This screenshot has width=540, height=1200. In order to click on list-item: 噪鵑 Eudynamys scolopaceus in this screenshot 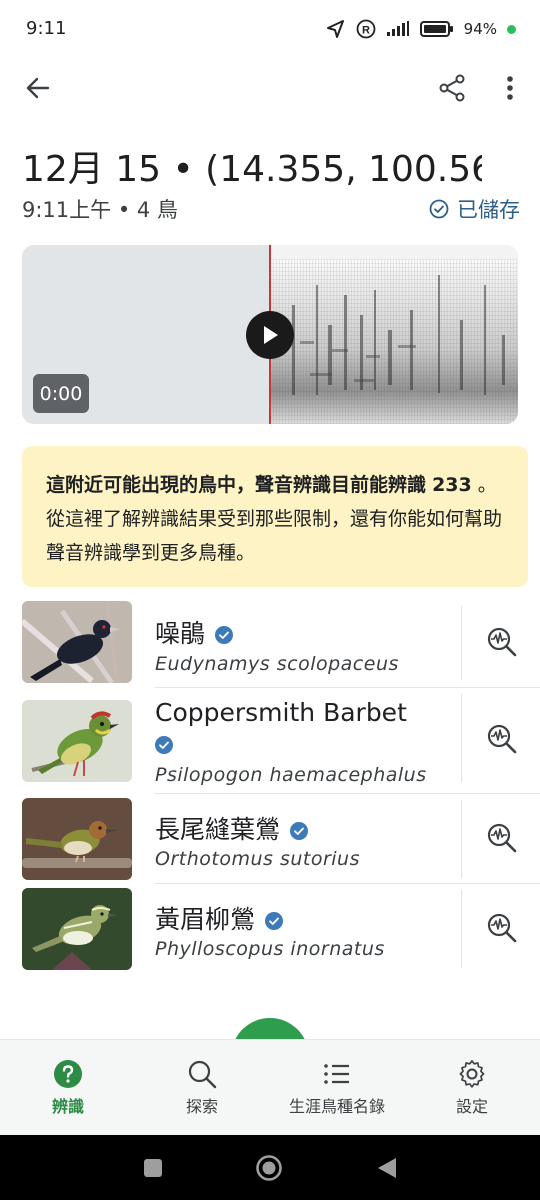, I will do `click(270, 643)`.